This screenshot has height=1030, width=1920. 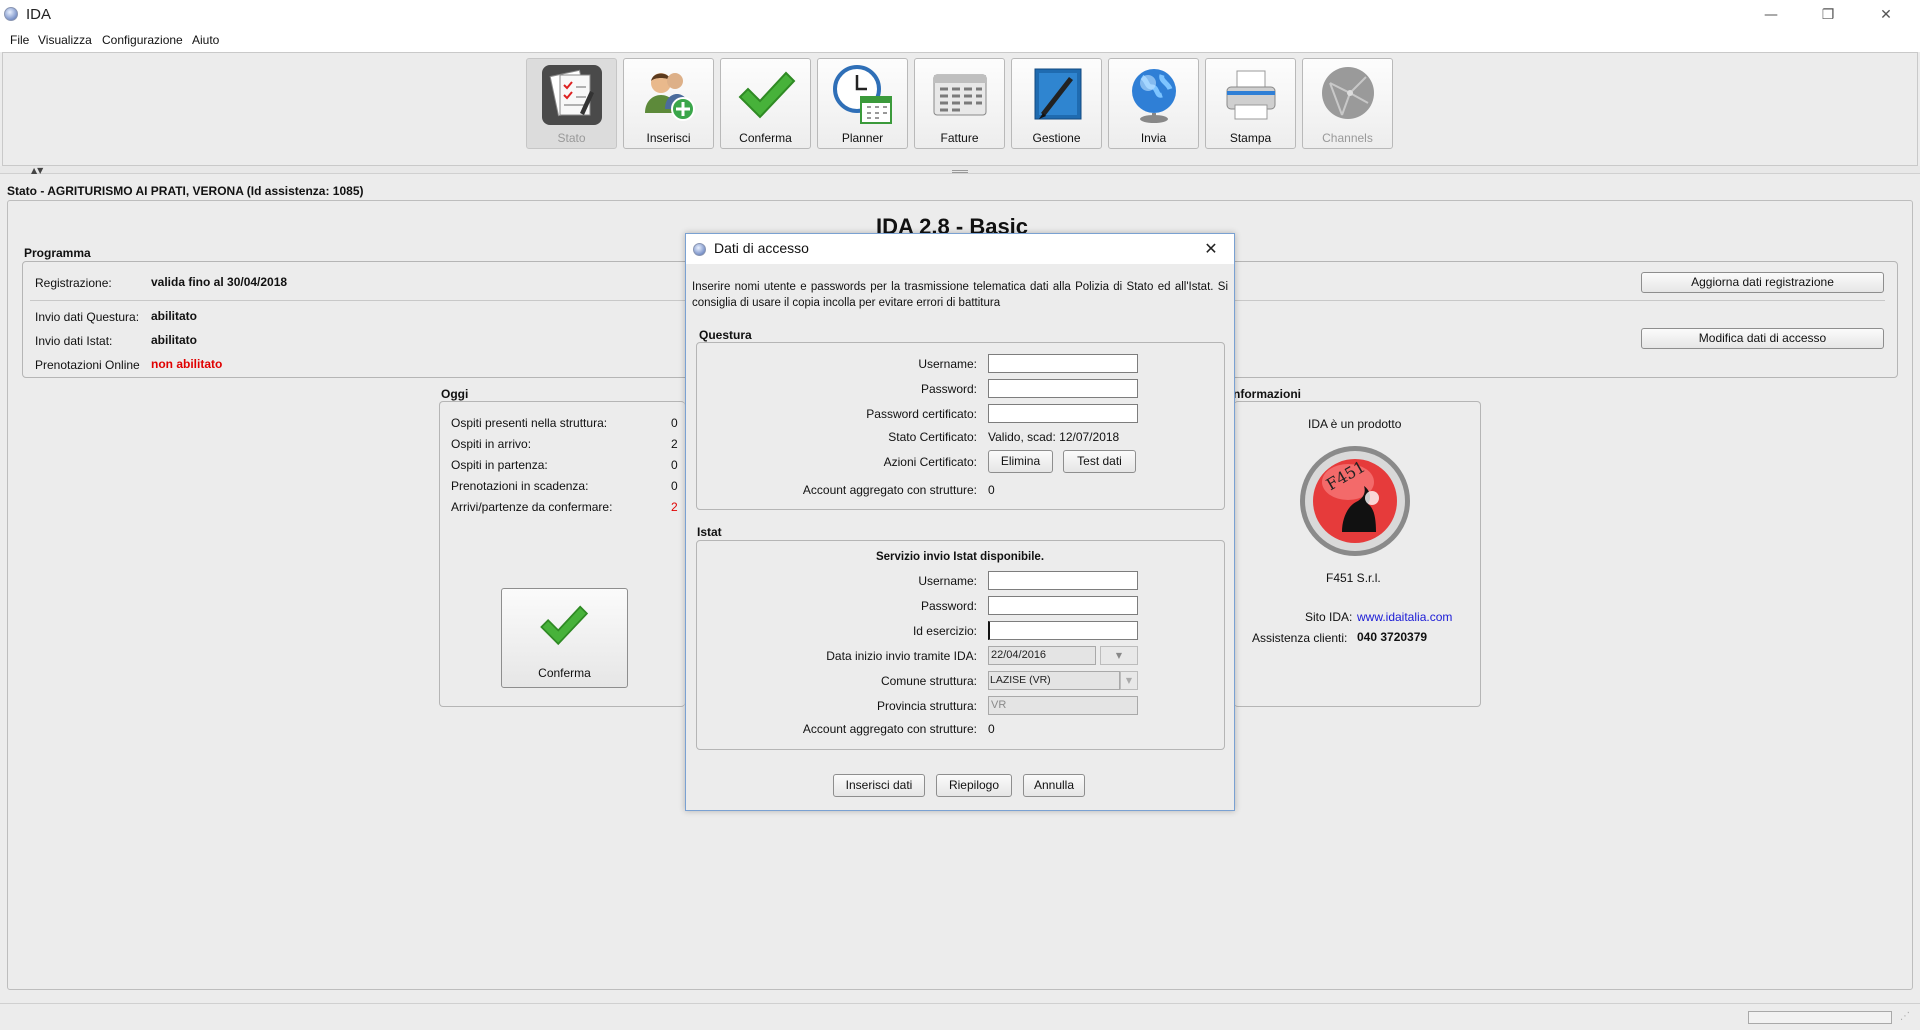 I want to click on invio-istat-label: Invio dati Istat:, so click(x=74, y=341).